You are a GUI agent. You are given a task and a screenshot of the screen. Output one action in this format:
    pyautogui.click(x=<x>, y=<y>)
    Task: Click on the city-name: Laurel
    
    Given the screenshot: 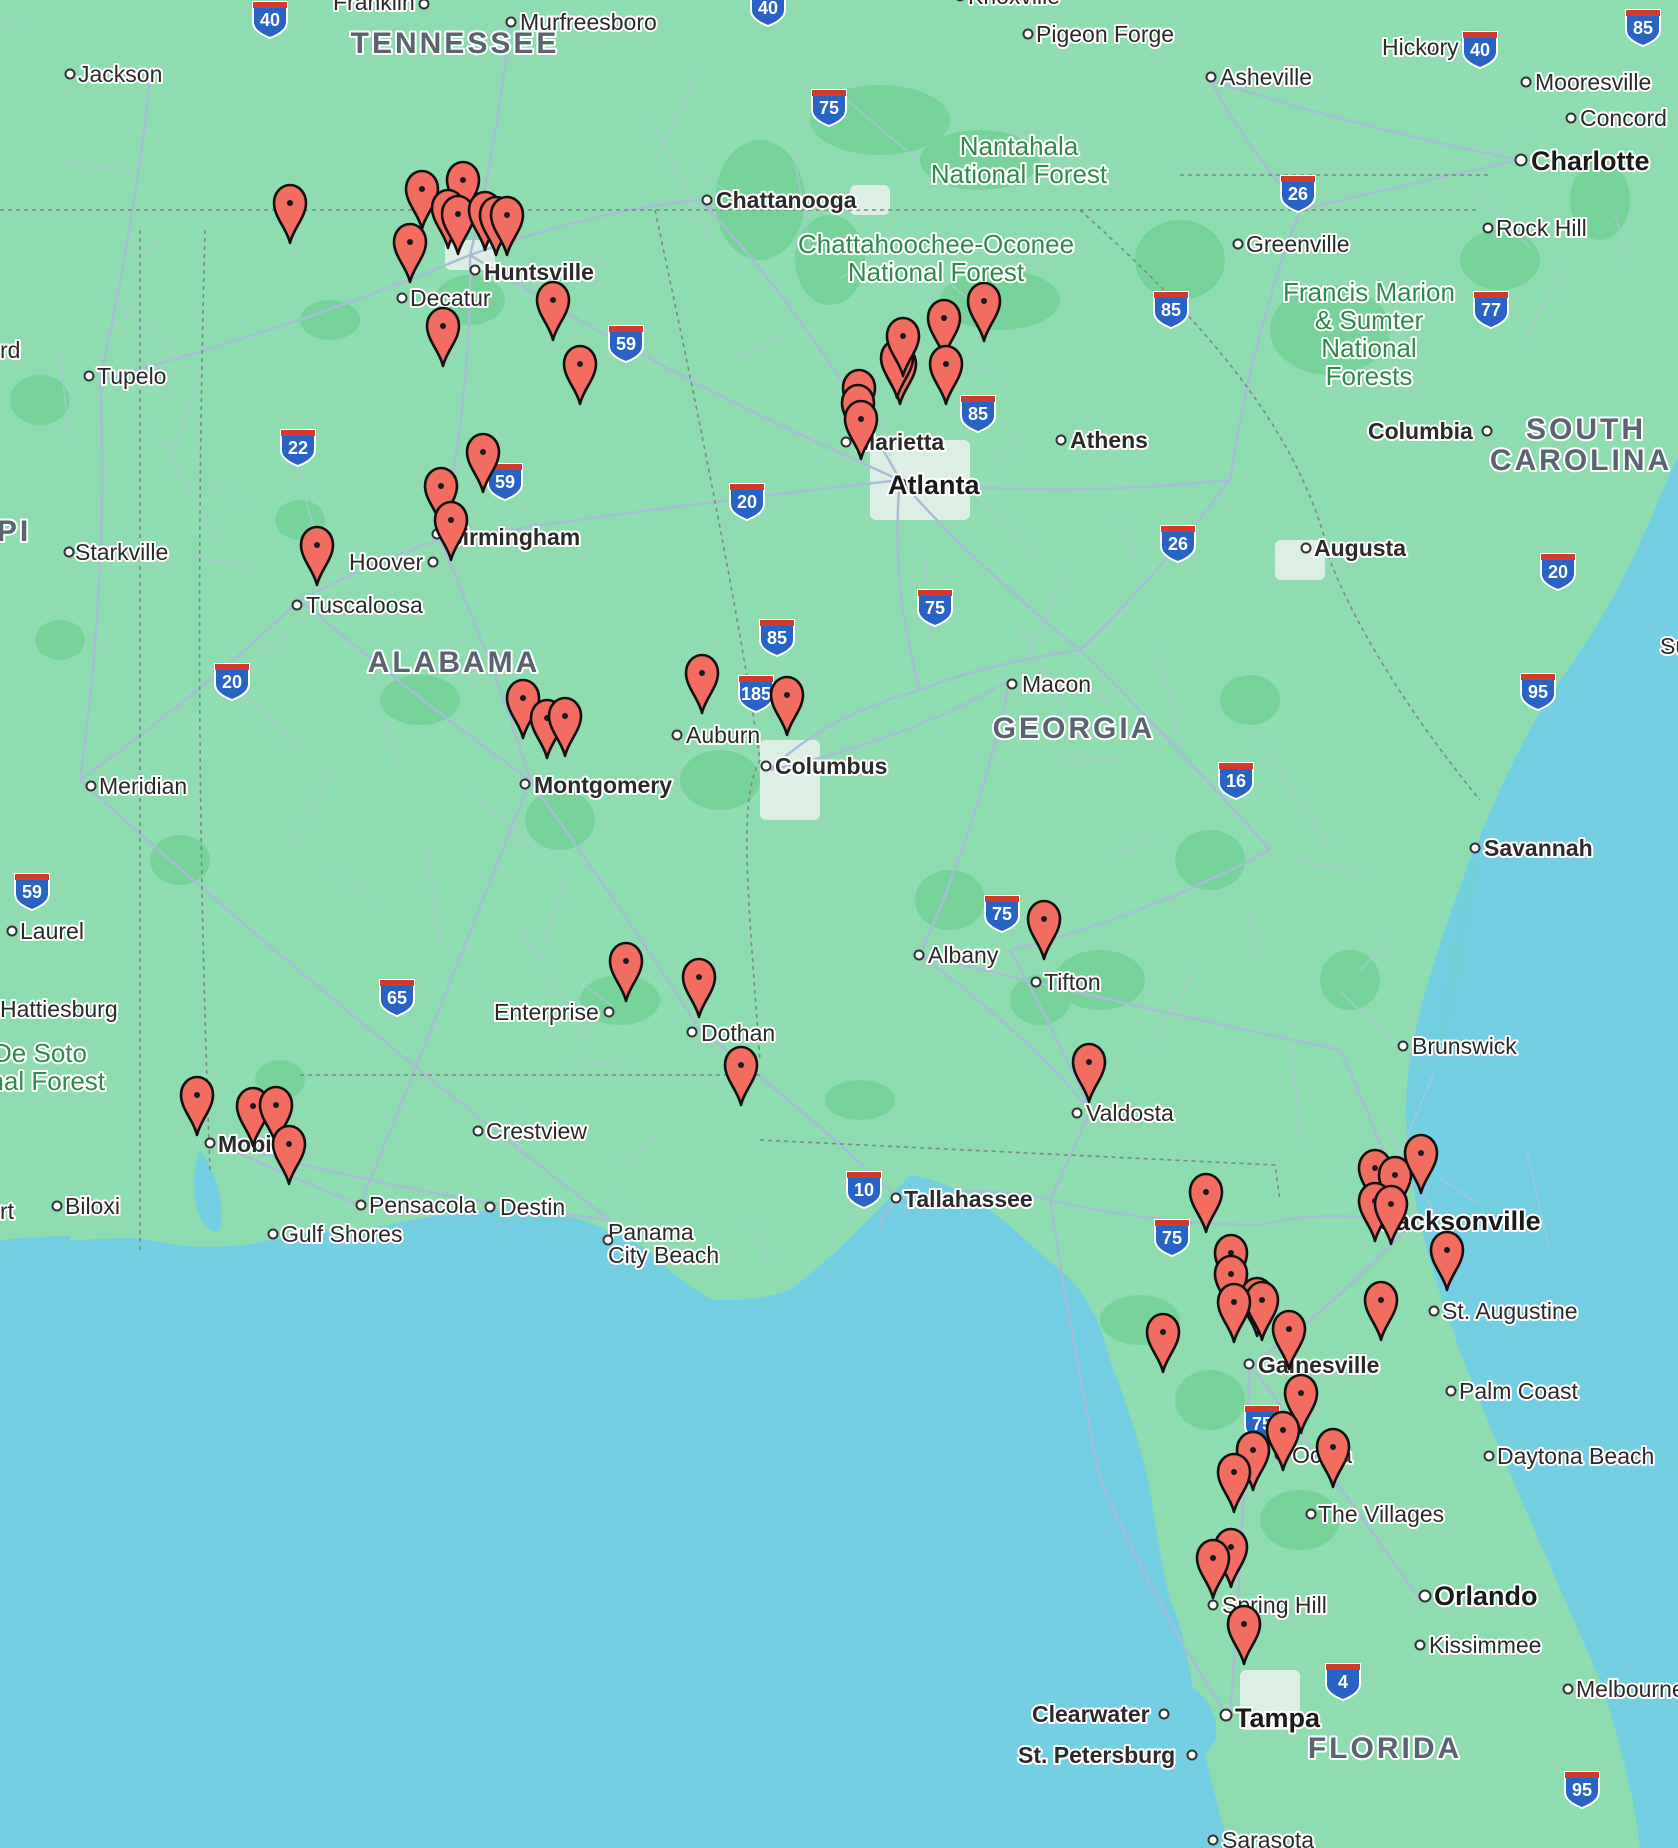 What is the action you would take?
    pyautogui.click(x=52, y=931)
    